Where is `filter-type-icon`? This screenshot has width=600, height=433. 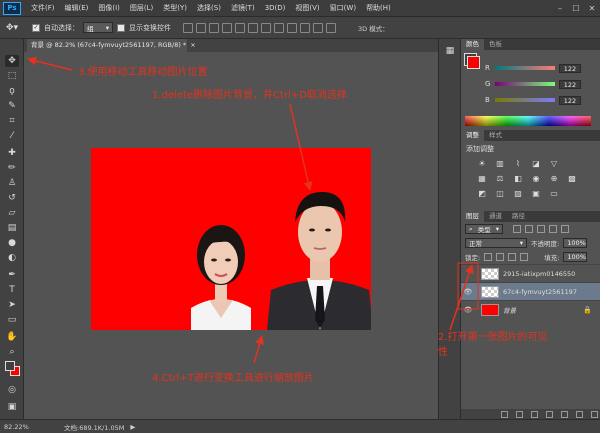 filter-type-icon is located at coordinates (541, 229).